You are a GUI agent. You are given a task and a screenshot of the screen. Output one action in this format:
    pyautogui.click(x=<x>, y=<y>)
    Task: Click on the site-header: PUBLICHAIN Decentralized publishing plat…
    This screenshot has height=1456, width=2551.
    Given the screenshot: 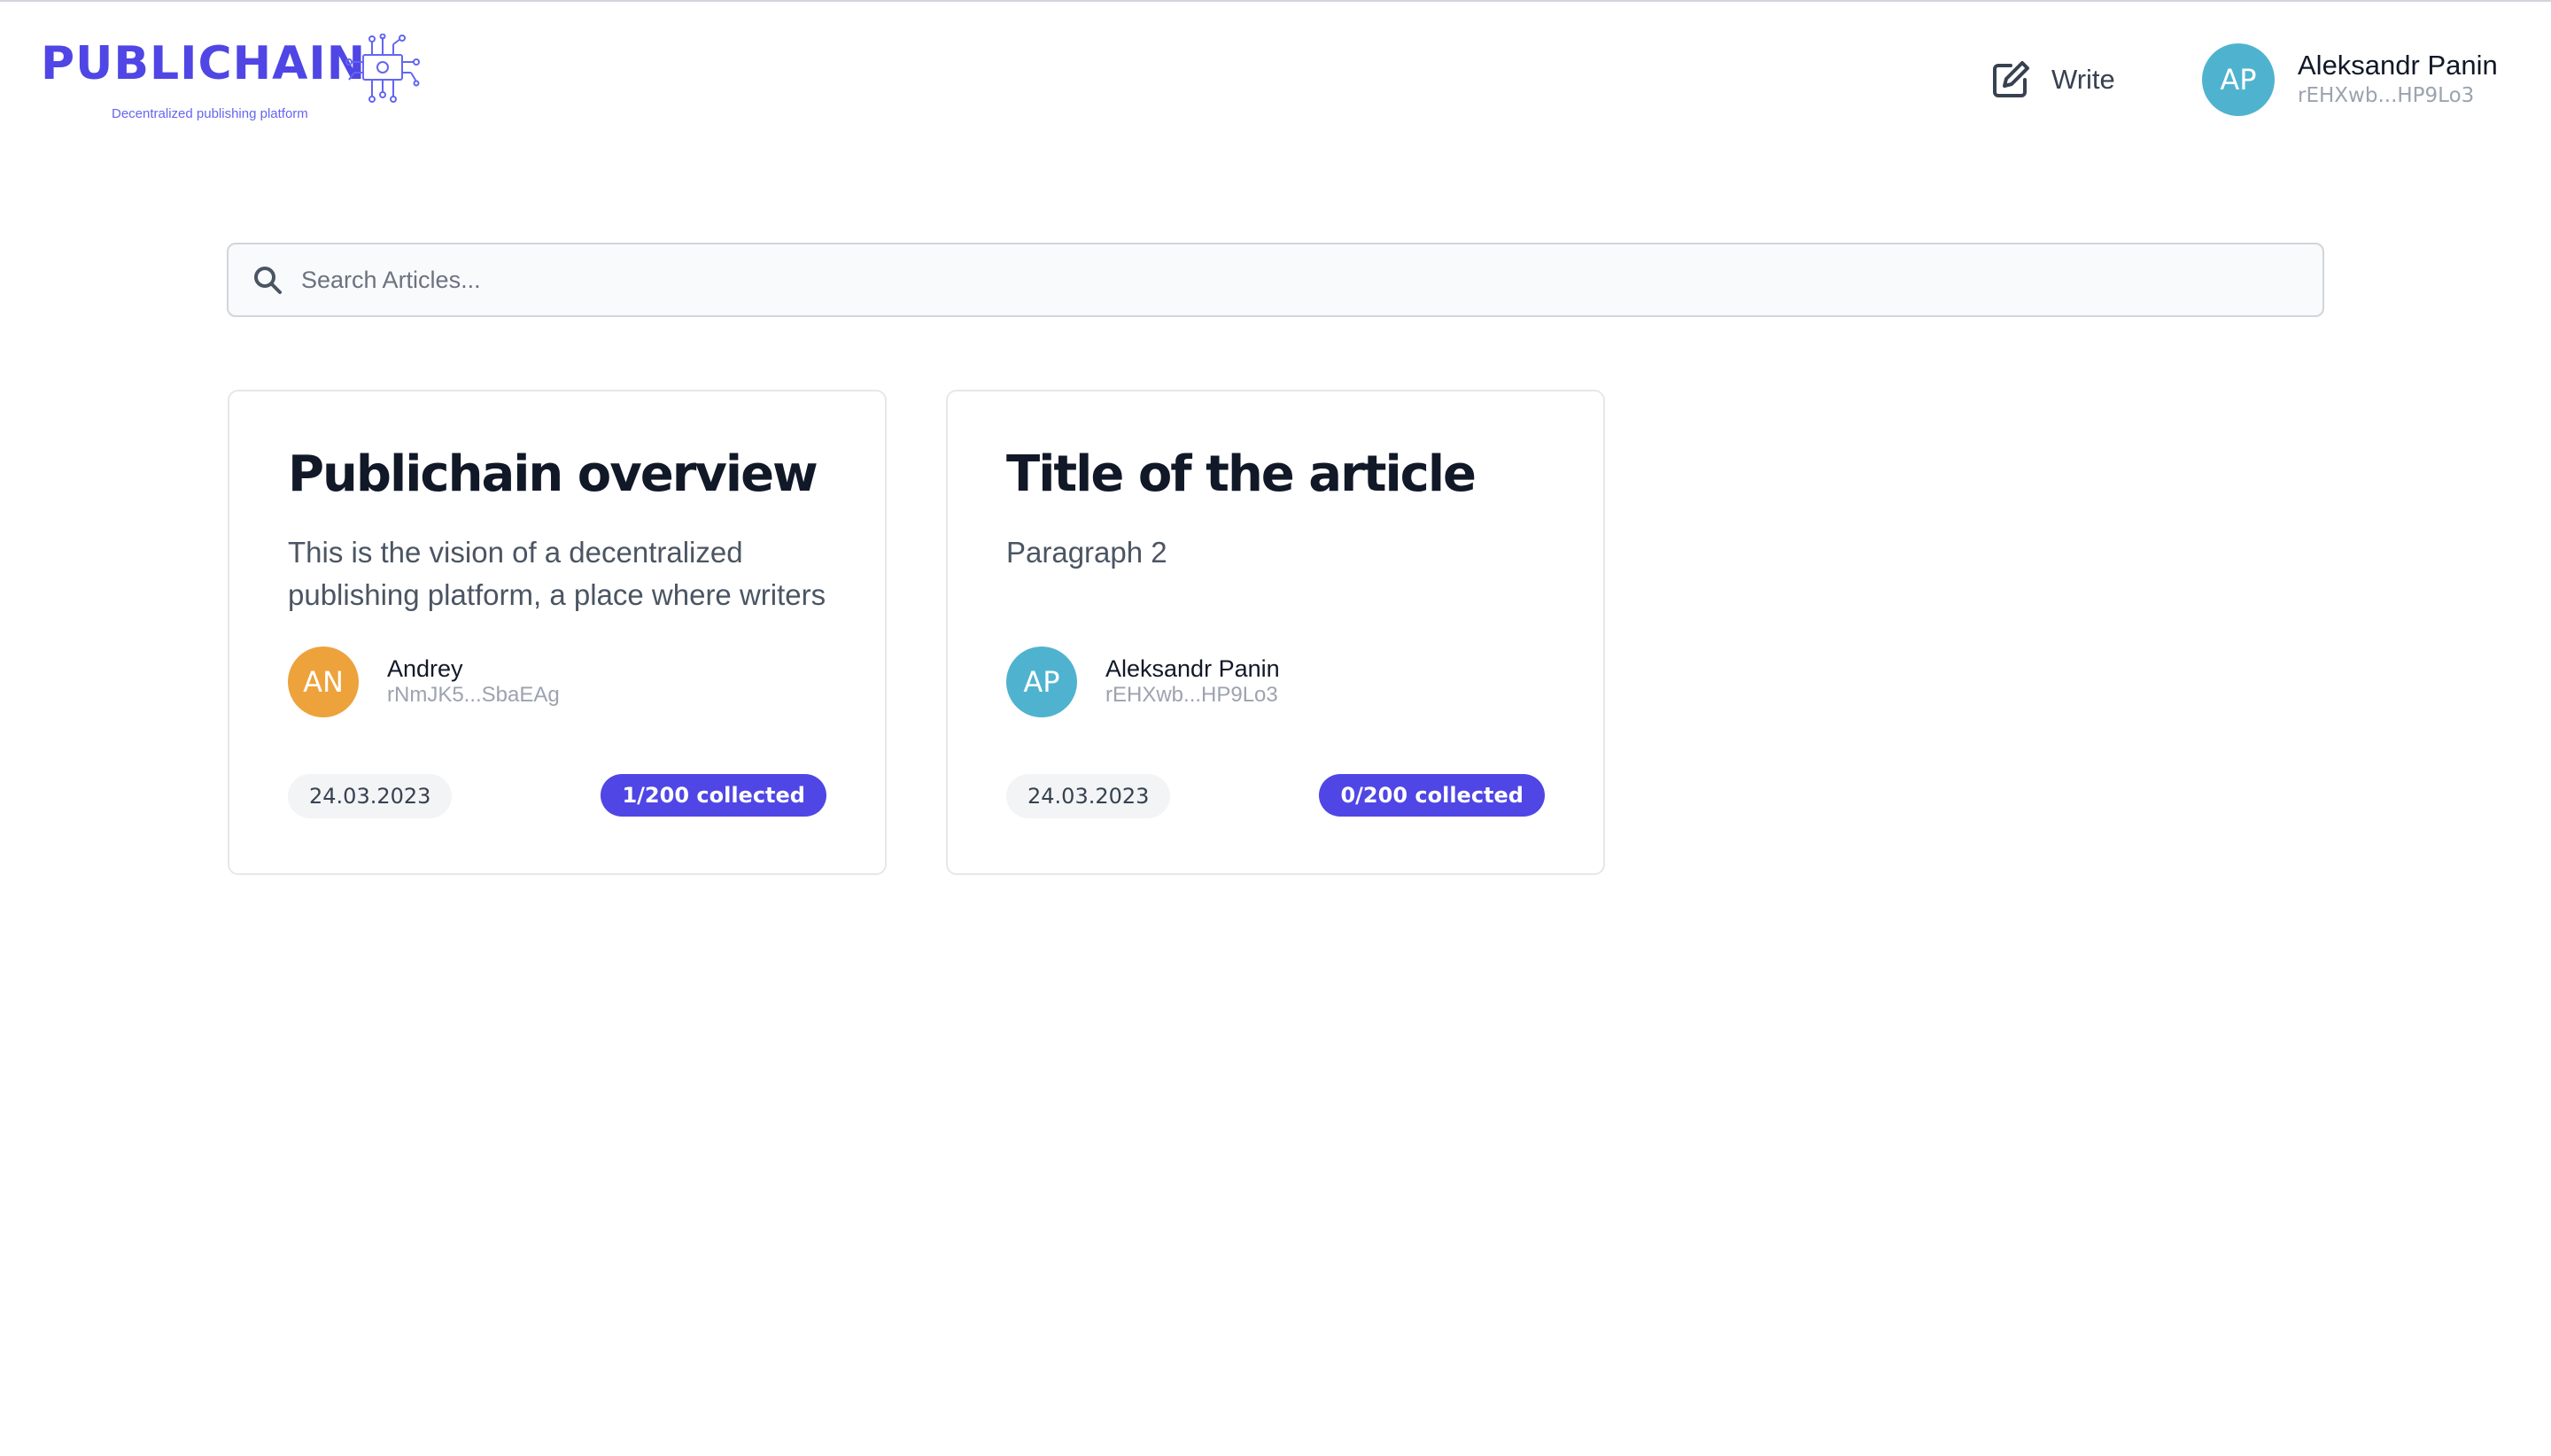 What is the action you would take?
    pyautogui.click(x=1275, y=76)
    